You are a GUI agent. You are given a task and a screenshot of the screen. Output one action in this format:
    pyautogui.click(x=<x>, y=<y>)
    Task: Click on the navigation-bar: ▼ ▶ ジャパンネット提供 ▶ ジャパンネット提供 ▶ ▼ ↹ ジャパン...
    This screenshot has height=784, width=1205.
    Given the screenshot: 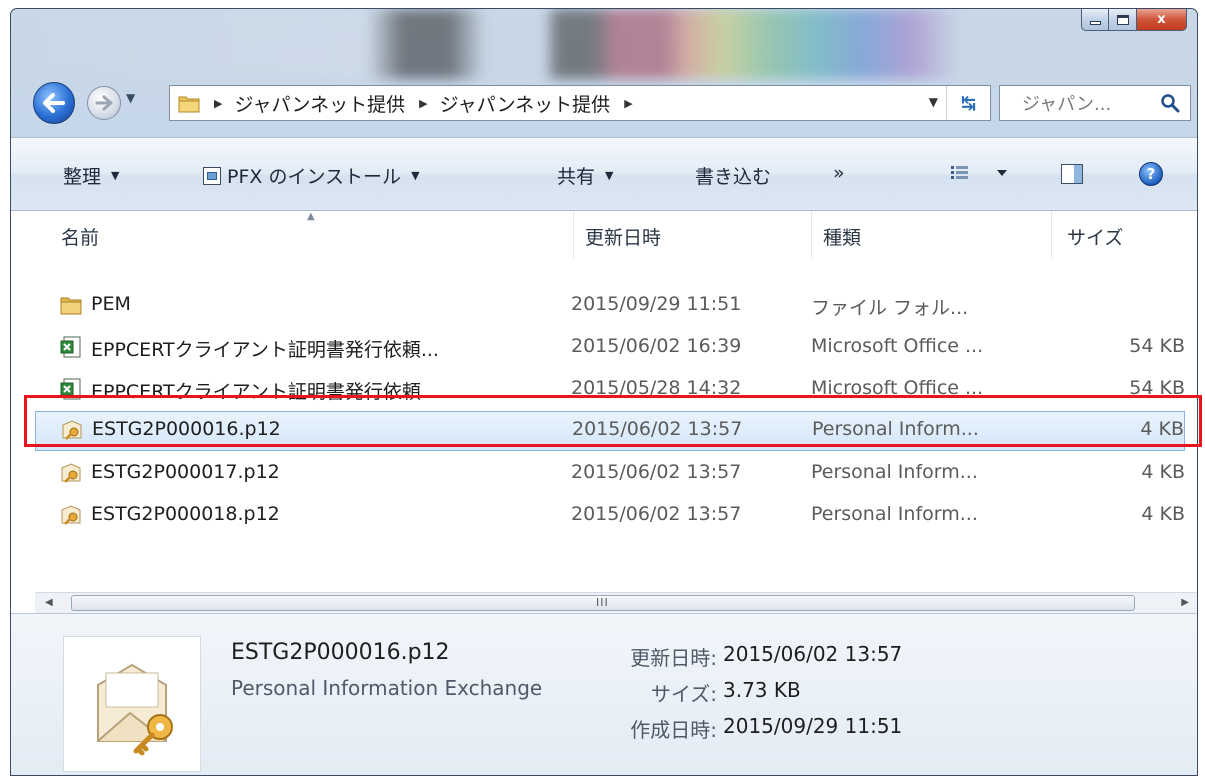 What is the action you would take?
    pyautogui.click(x=604, y=99)
    